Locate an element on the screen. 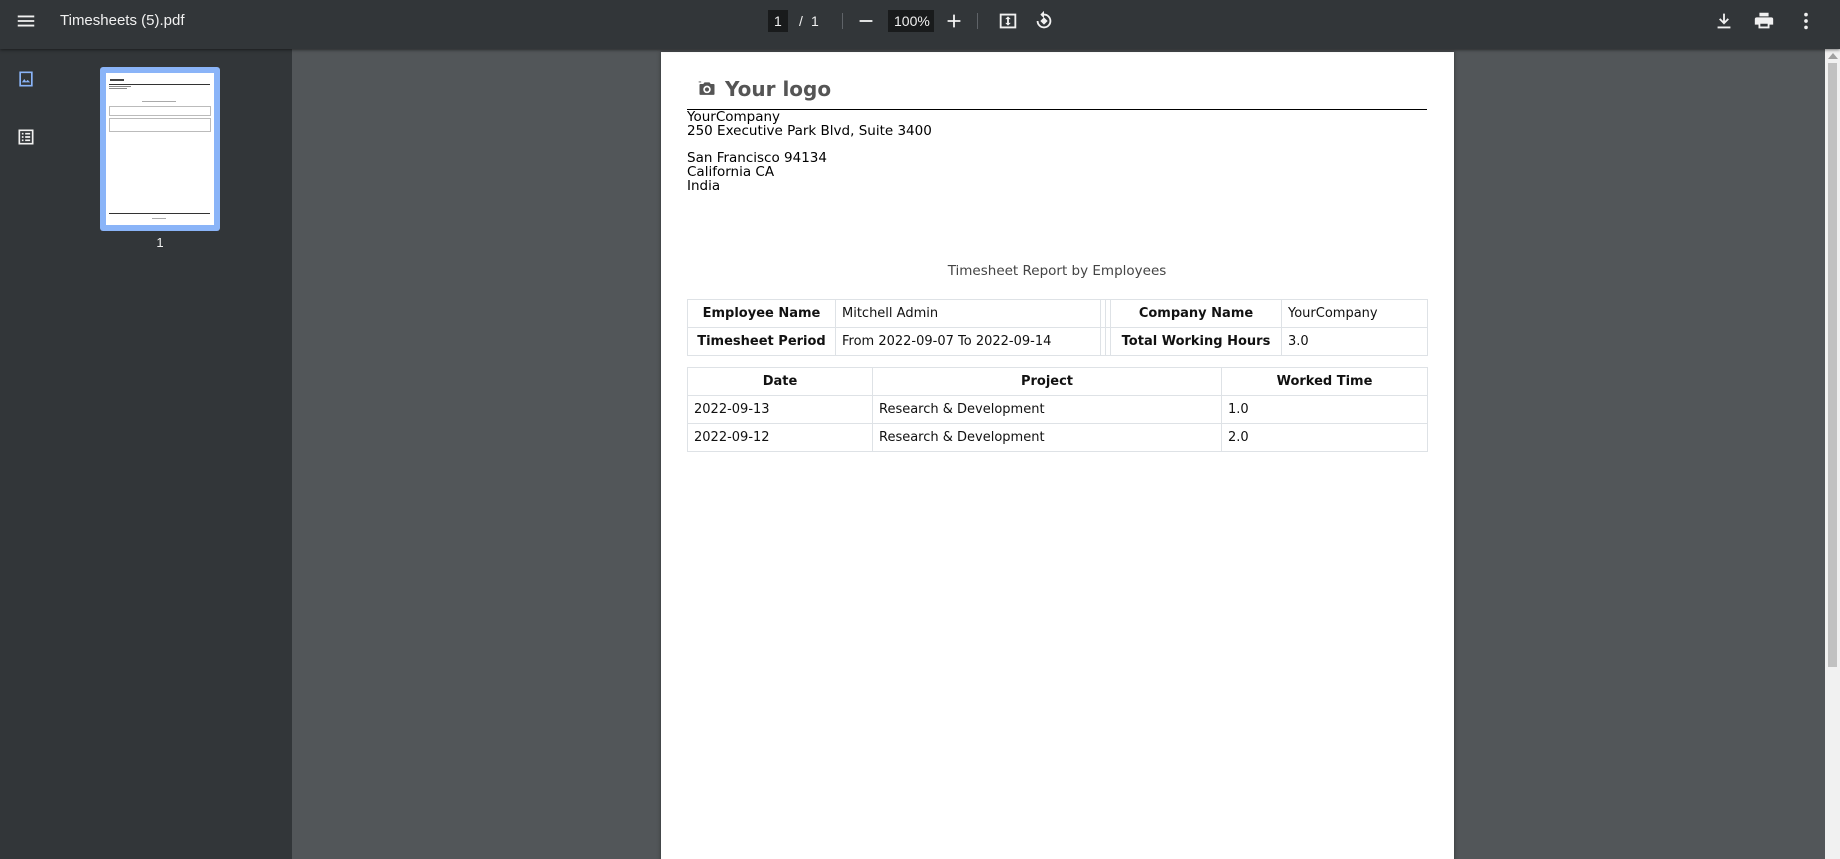 The height and width of the screenshot is (859, 1840). thumbnails-view-icon is located at coordinates (26, 79).